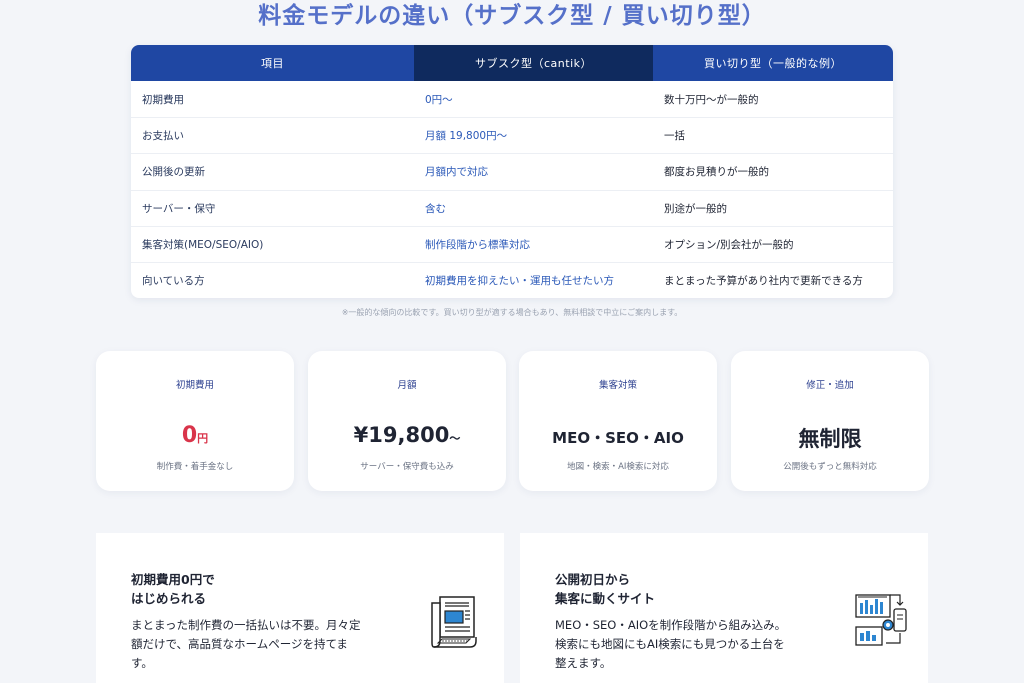 The width and height of the screenshot is (1024, 683). I want to click on column-header-subscription: サブスク型（cantik）, so click(533, 63).